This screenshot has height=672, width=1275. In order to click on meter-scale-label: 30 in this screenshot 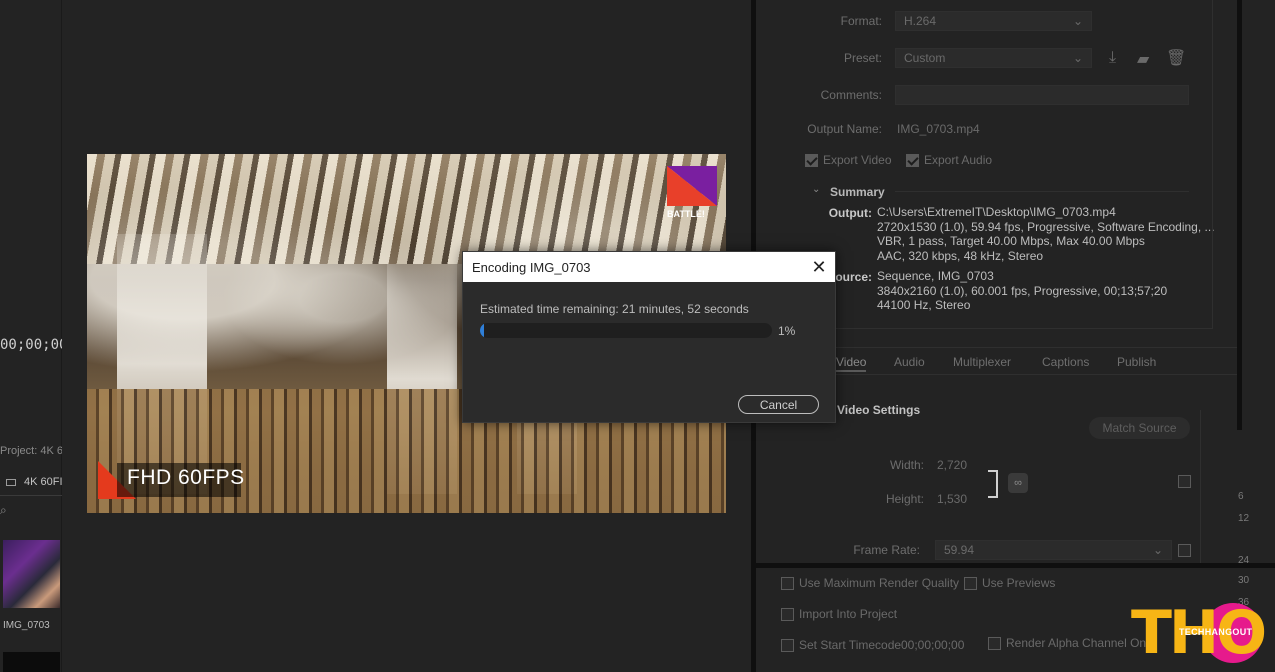, I will do `click(1244, 580)`.